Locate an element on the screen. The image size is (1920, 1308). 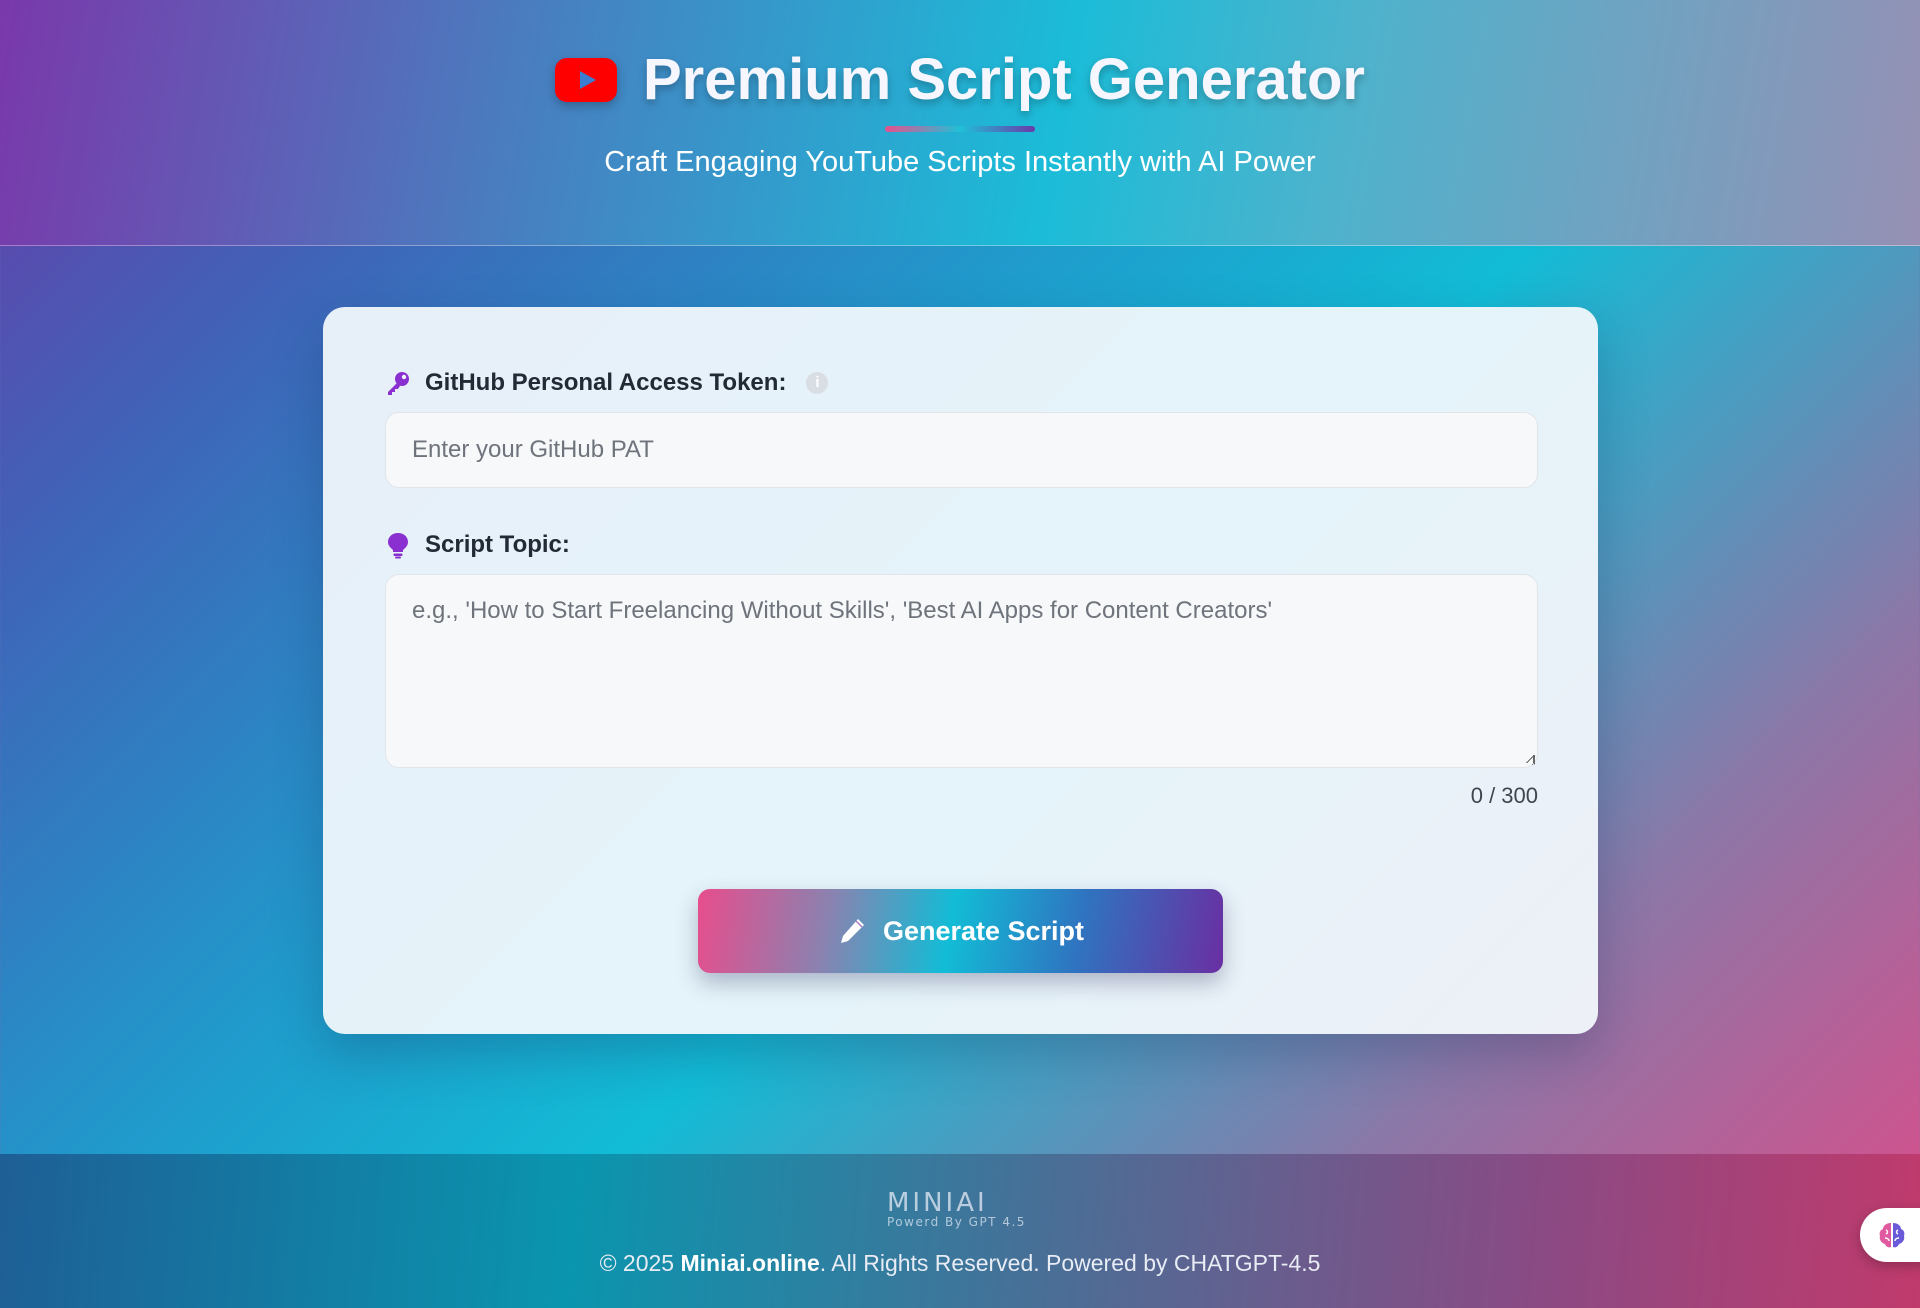
textarea-resize-handle is located at coordinates (1530, 760).